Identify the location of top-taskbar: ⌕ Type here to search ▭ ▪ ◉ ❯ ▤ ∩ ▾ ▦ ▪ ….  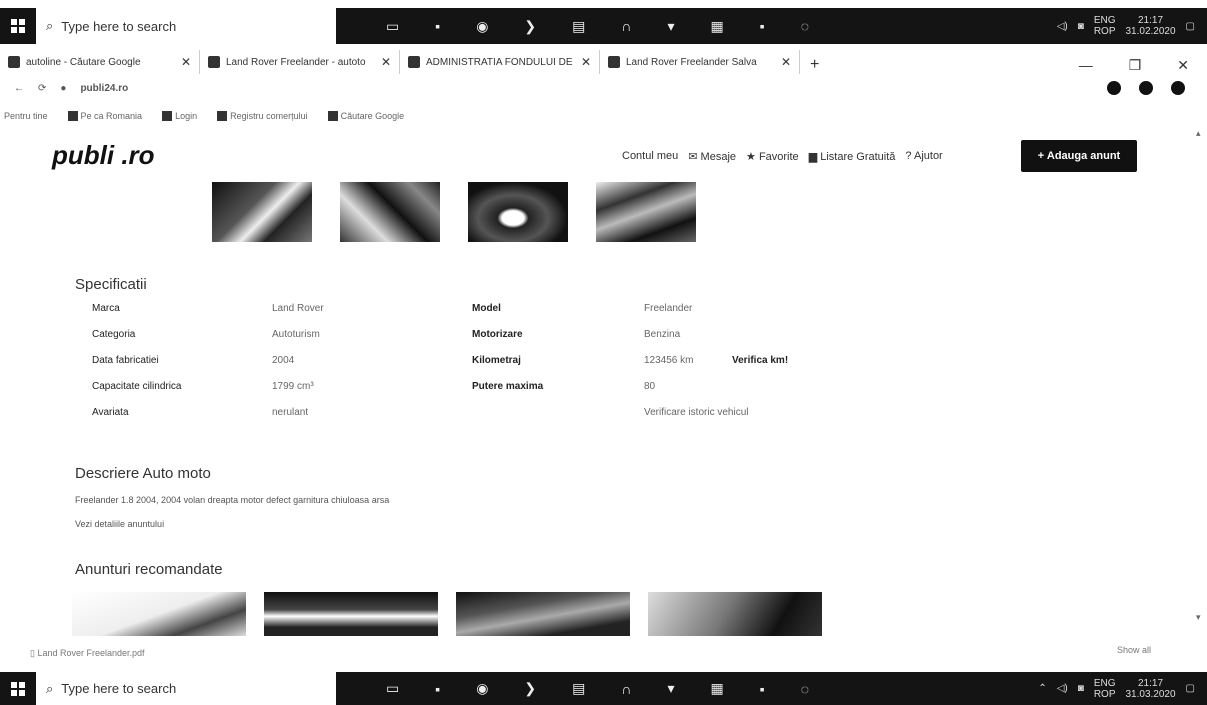
(603, 26).